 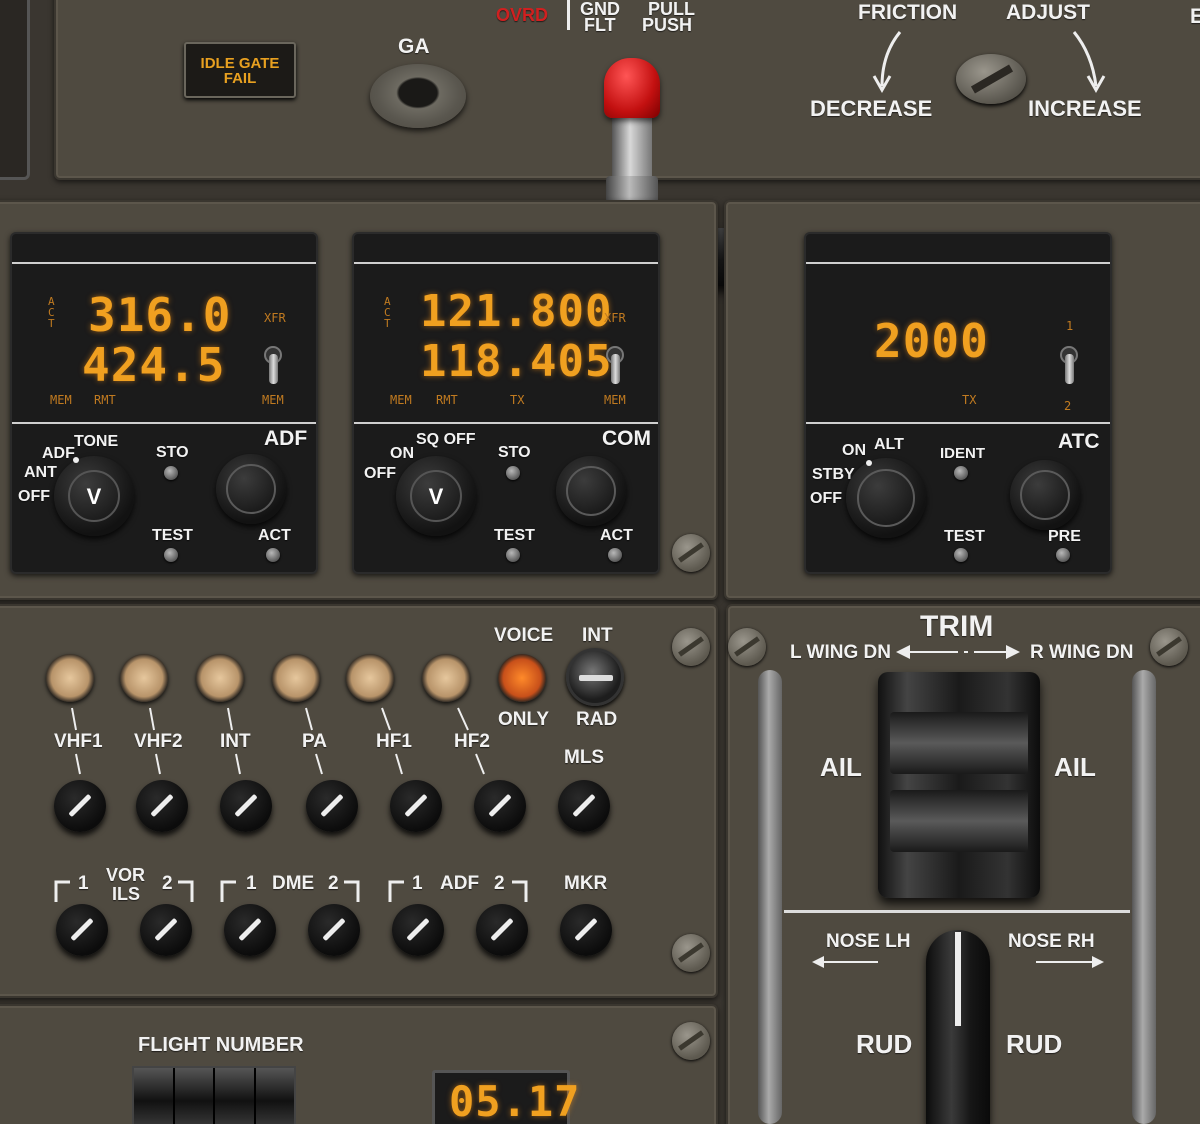 What do you see at coordinates (472, 741) in the screenshot?
I see `mic-label-hf2: HF2` at bounding box center [472, 741].